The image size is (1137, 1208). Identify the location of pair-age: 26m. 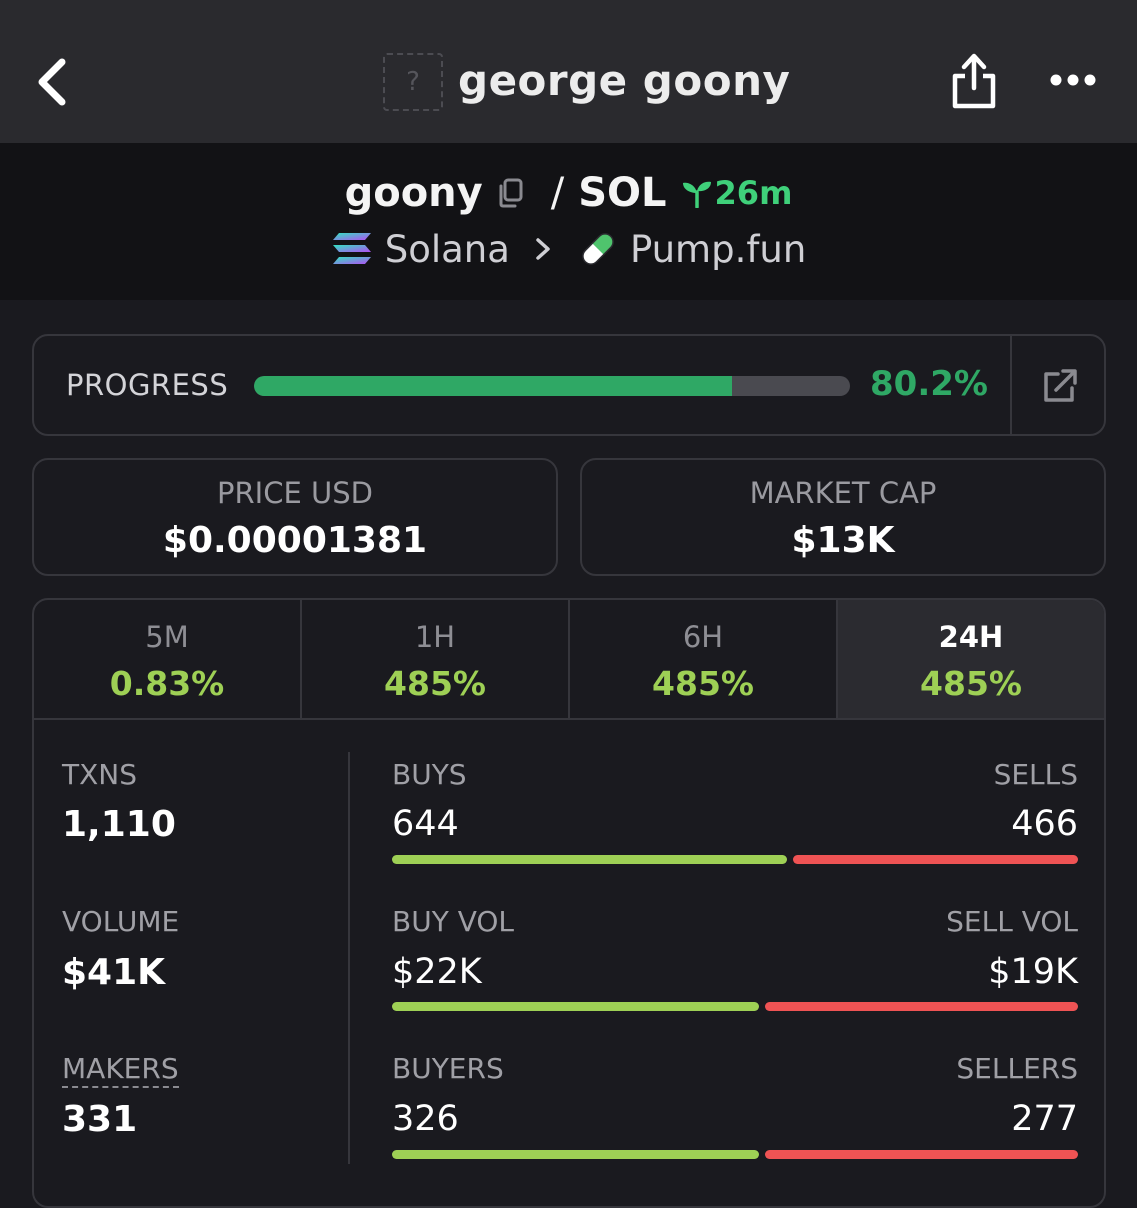
(753, 193).